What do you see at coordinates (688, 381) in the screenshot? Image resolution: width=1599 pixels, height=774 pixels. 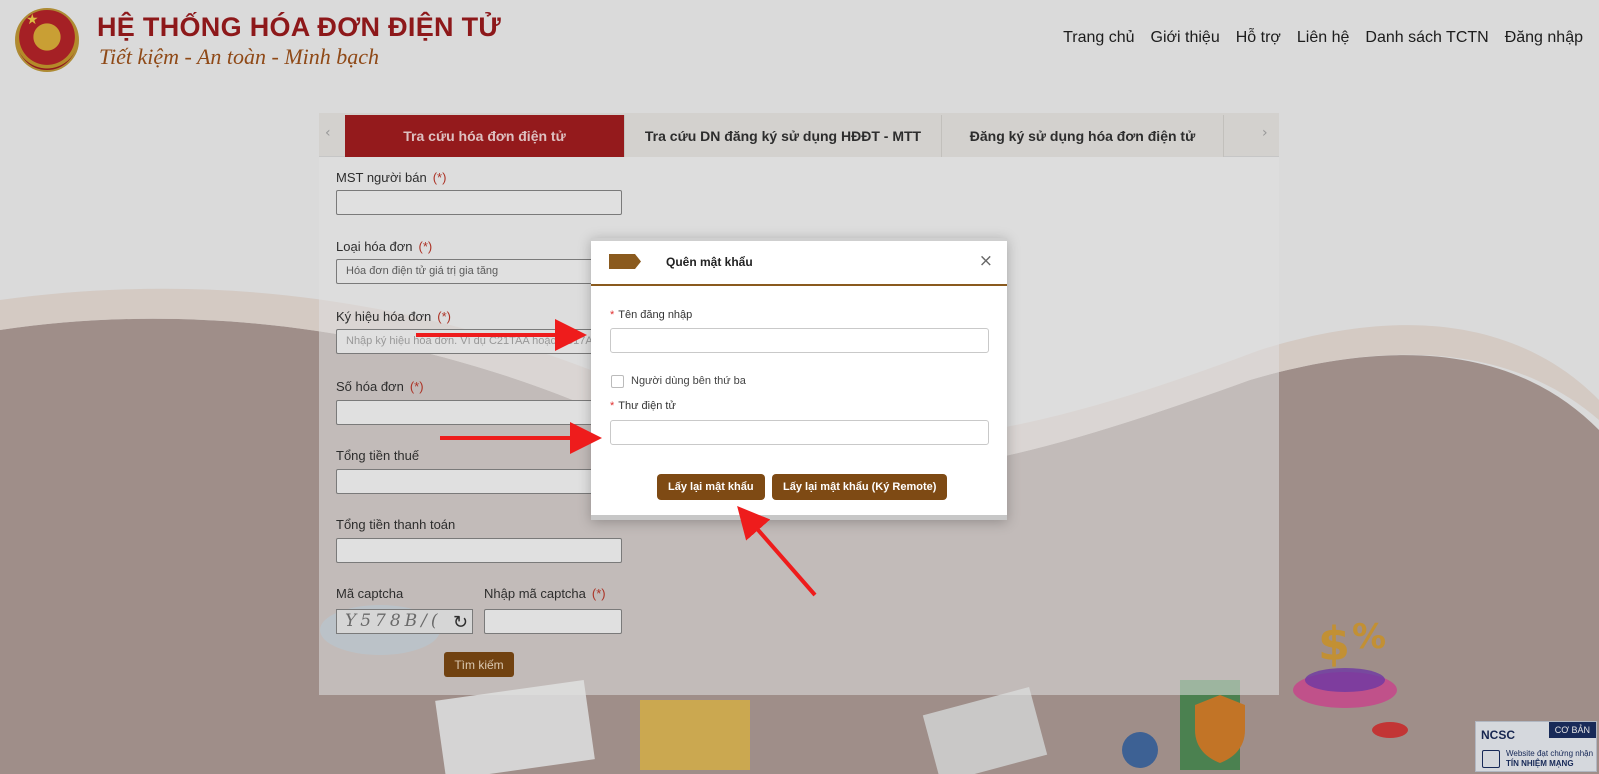 I see `third-party-label: Người dùng bên thứ ba` at bounding box center [688, 381].